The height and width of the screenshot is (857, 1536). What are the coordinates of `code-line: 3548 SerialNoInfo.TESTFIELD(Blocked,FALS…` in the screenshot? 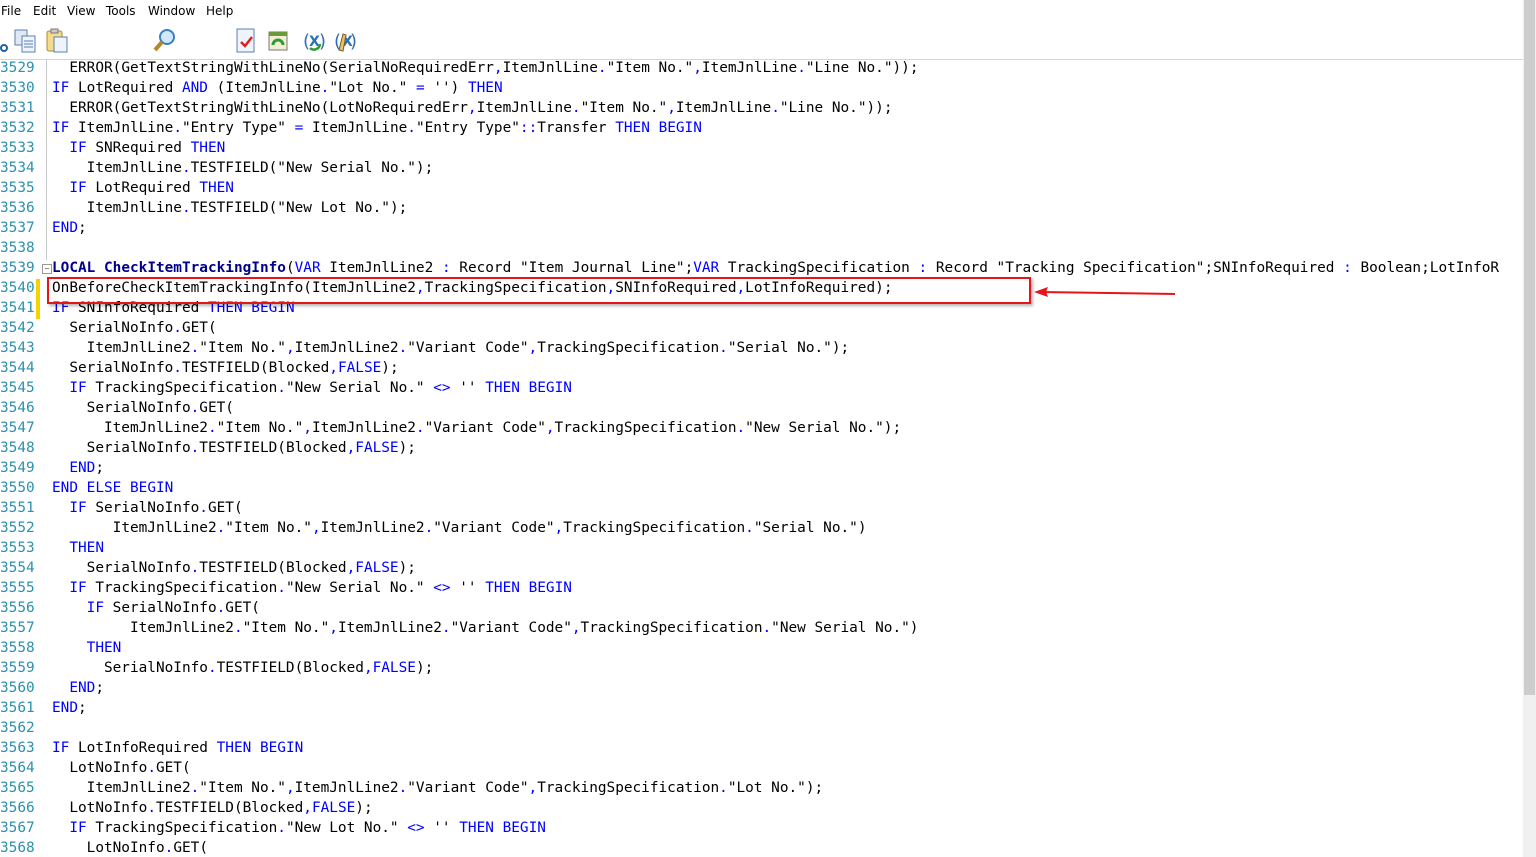 It's located at (761, 449).